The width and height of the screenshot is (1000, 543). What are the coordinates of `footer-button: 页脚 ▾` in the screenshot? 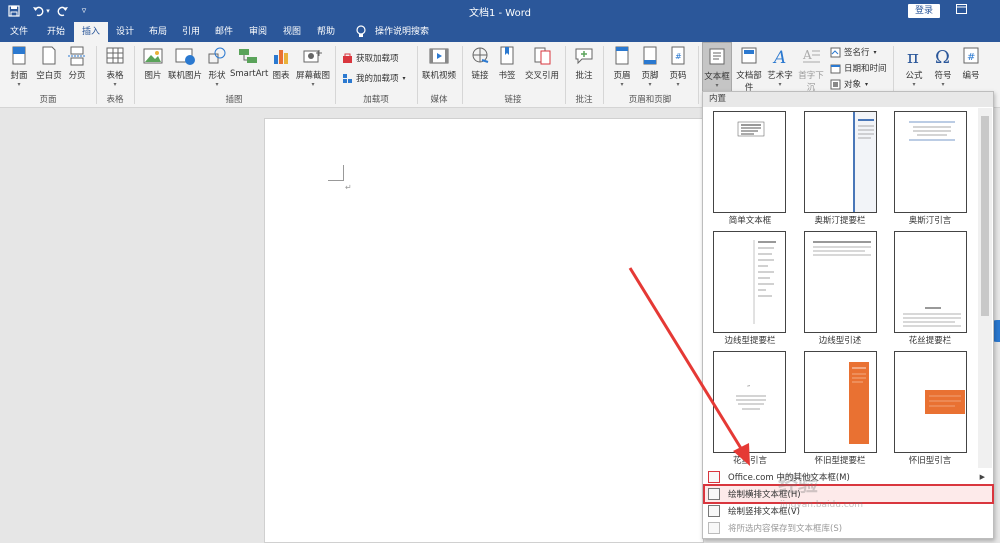 It's located at (650, 67).